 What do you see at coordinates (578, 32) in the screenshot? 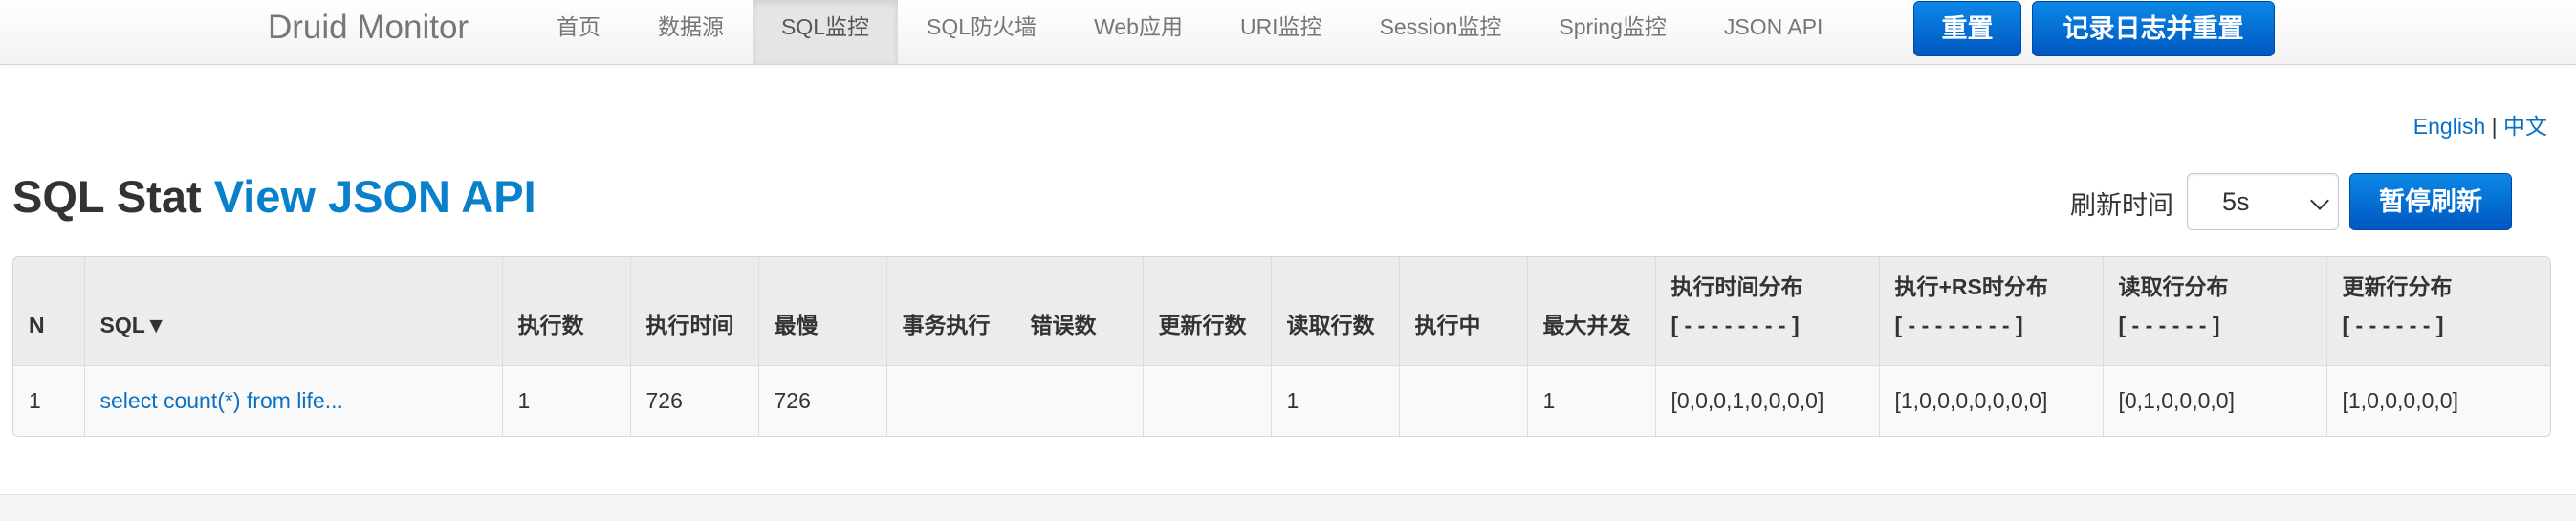
I see `nav-home: 首页` at bounding box center [578, 32].